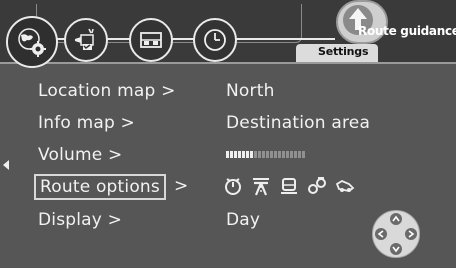 Image resolution: width=456 pixels, height=268 pixels. Describe the element at coordinates (233, 186) in the screenshot. I see `time-icon` at that location.